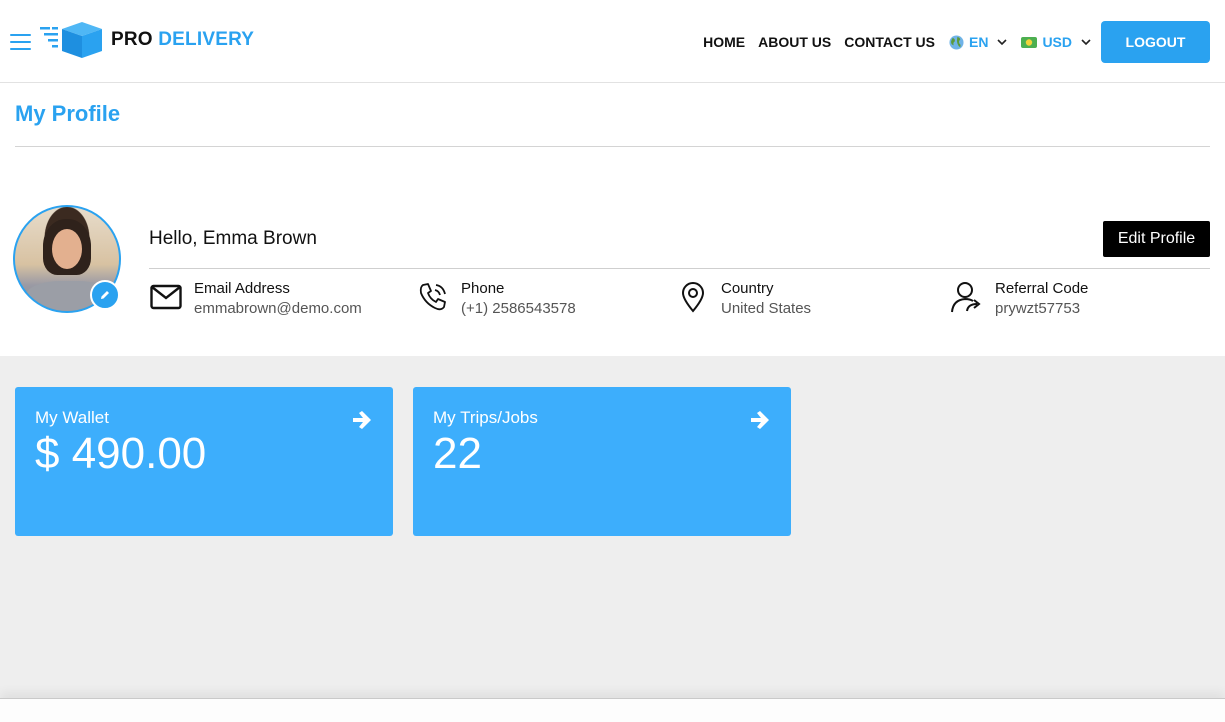 Image resolution: width=1225 pixels, height=722 pixels. Describe the element at coordinates (432, 297) in the screenshot. I see `phone-icon` at that location.